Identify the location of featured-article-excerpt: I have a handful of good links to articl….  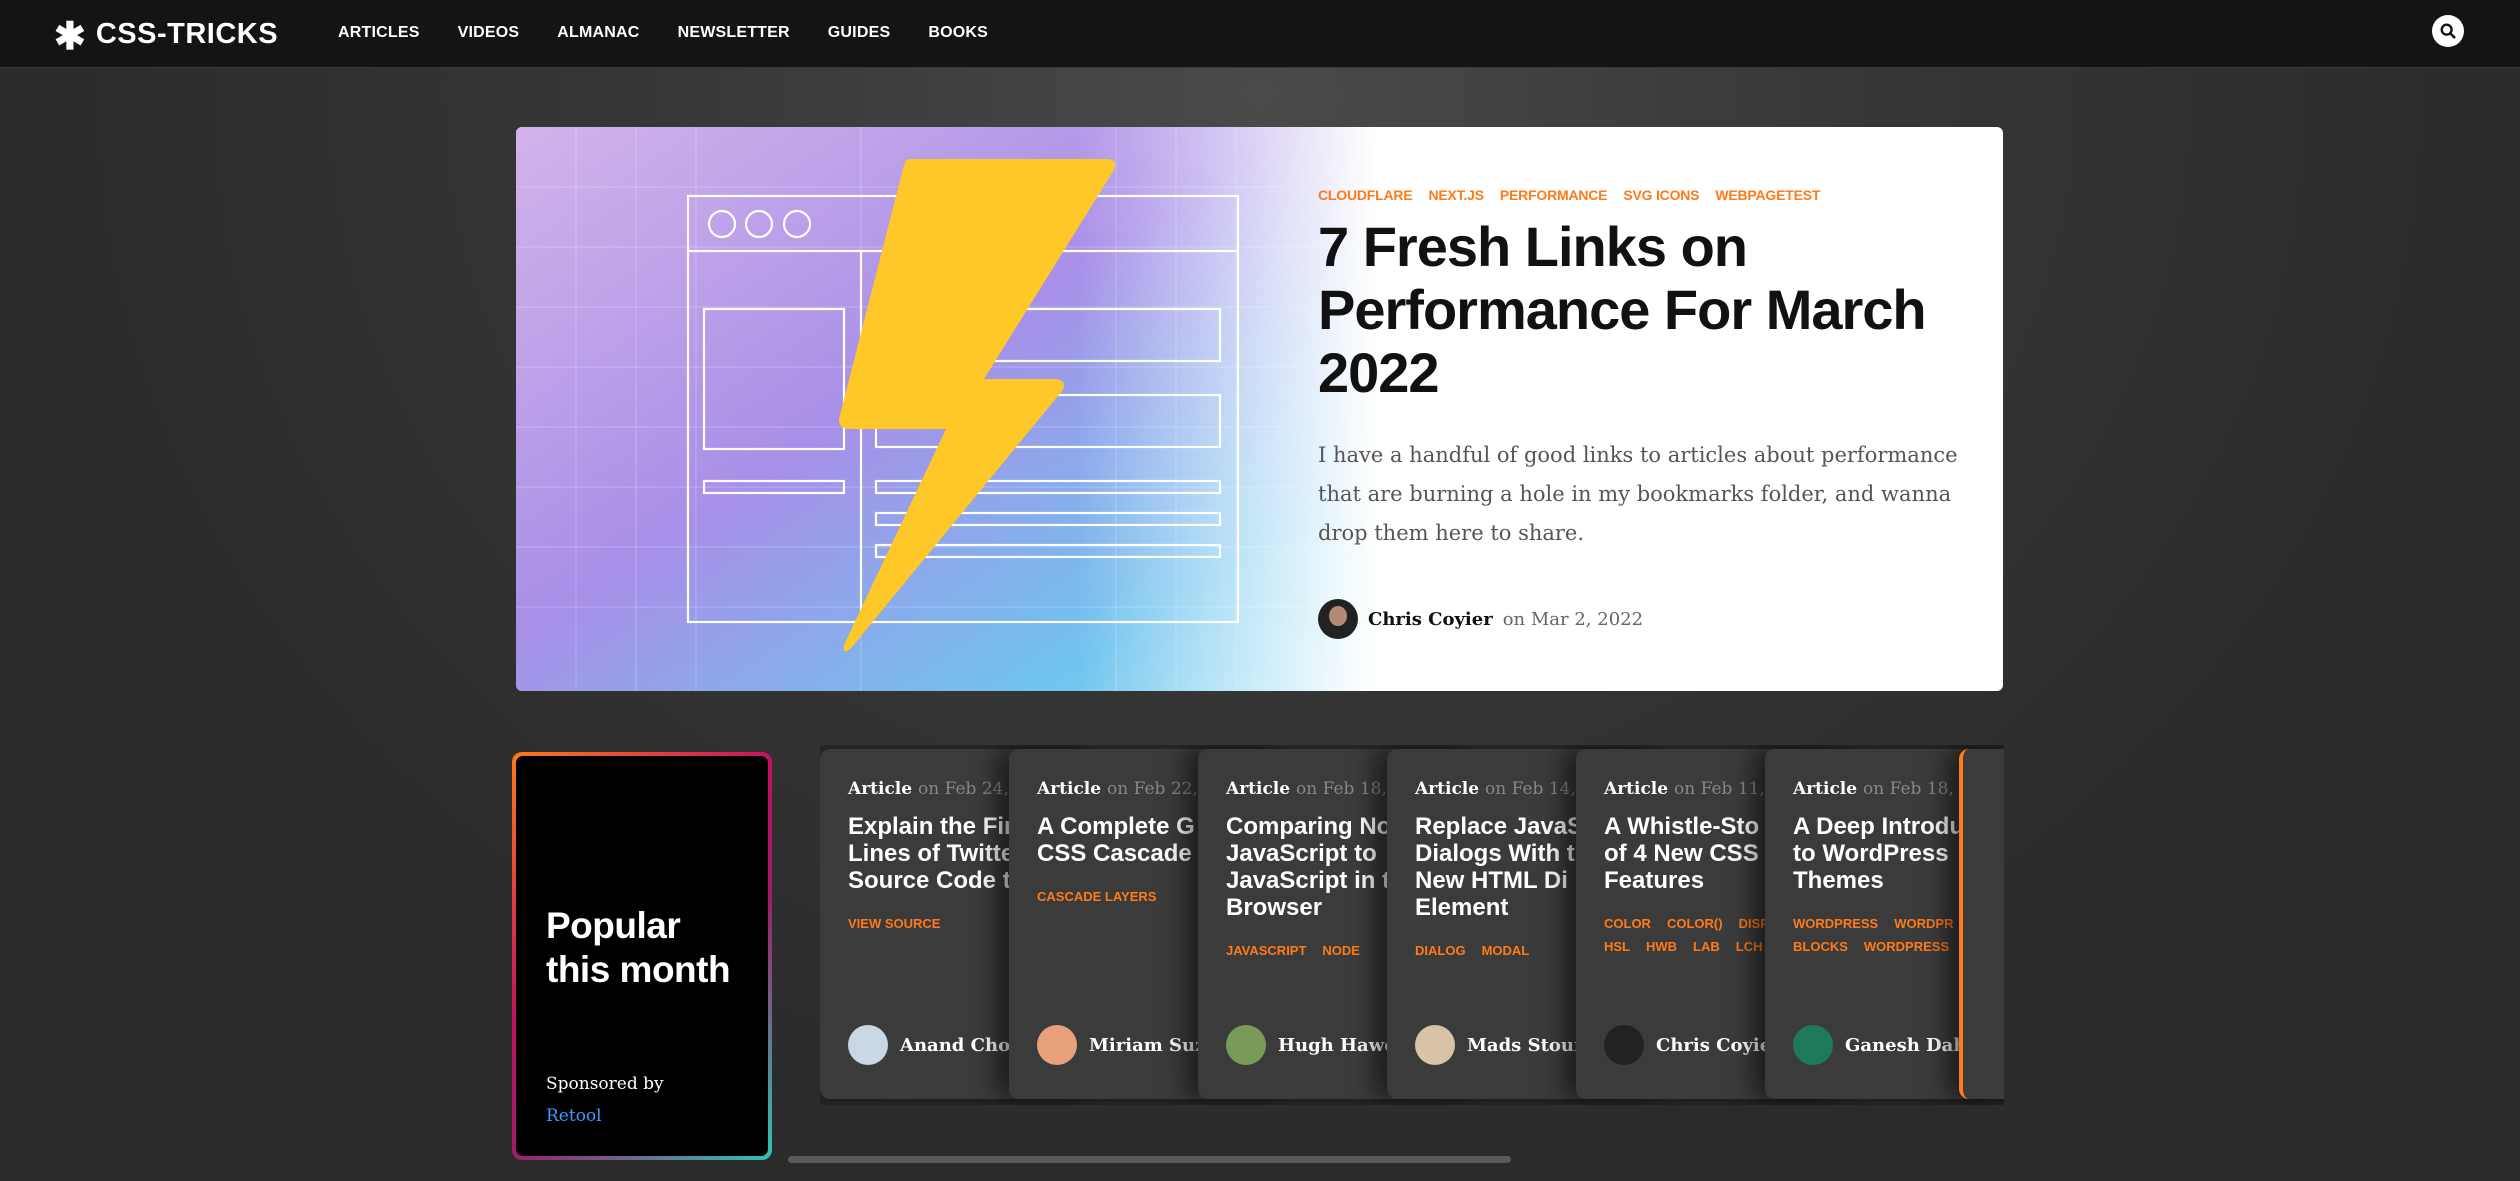
(1638, 494).